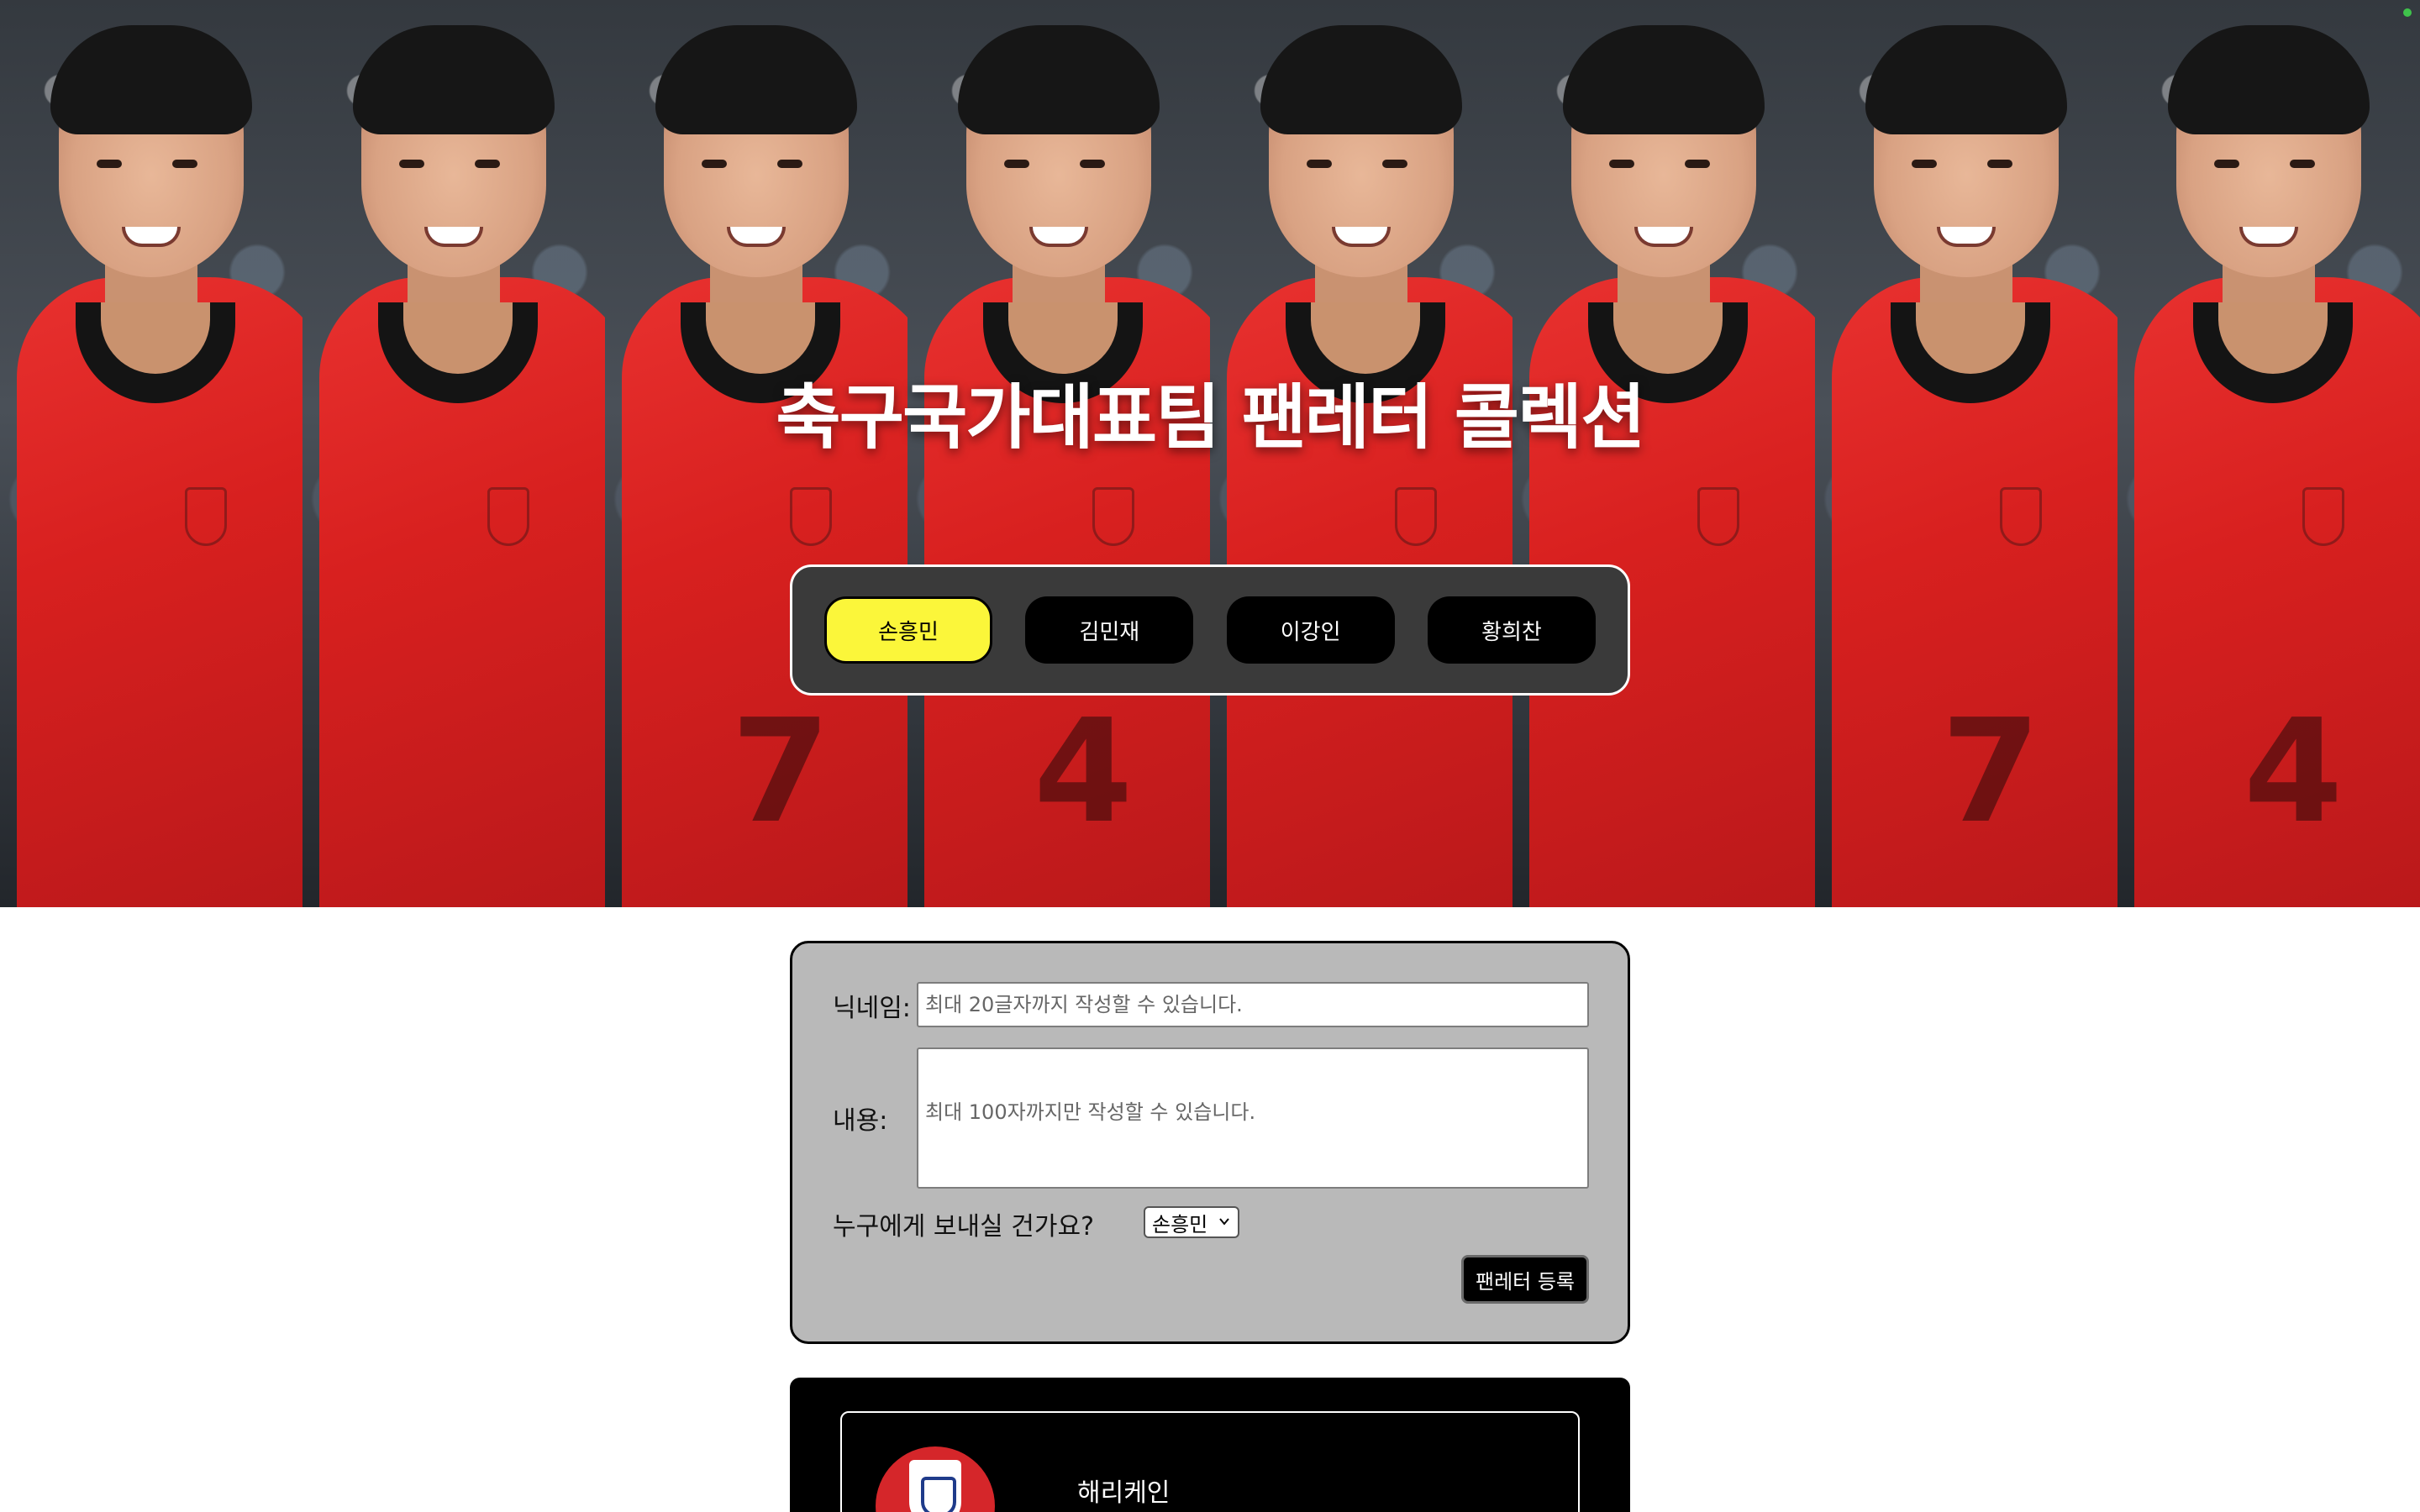  Describe the element at coordinates (1253, 1118) in the screenshot. I see `content-textarea` at that location.